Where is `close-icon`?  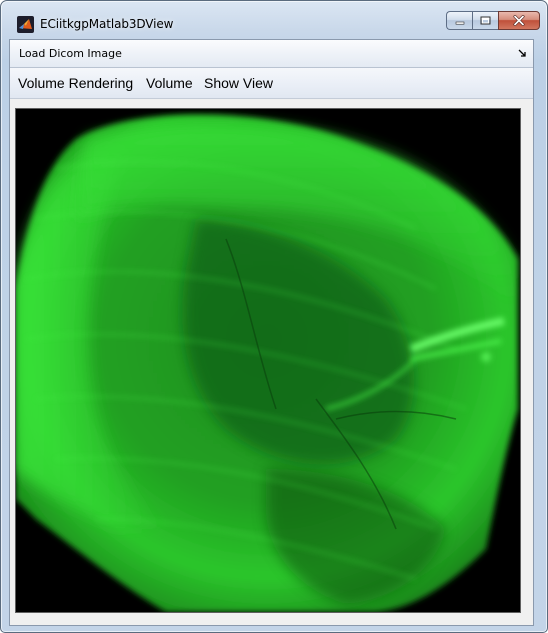
close-icon is located at coordinates (519, 20).